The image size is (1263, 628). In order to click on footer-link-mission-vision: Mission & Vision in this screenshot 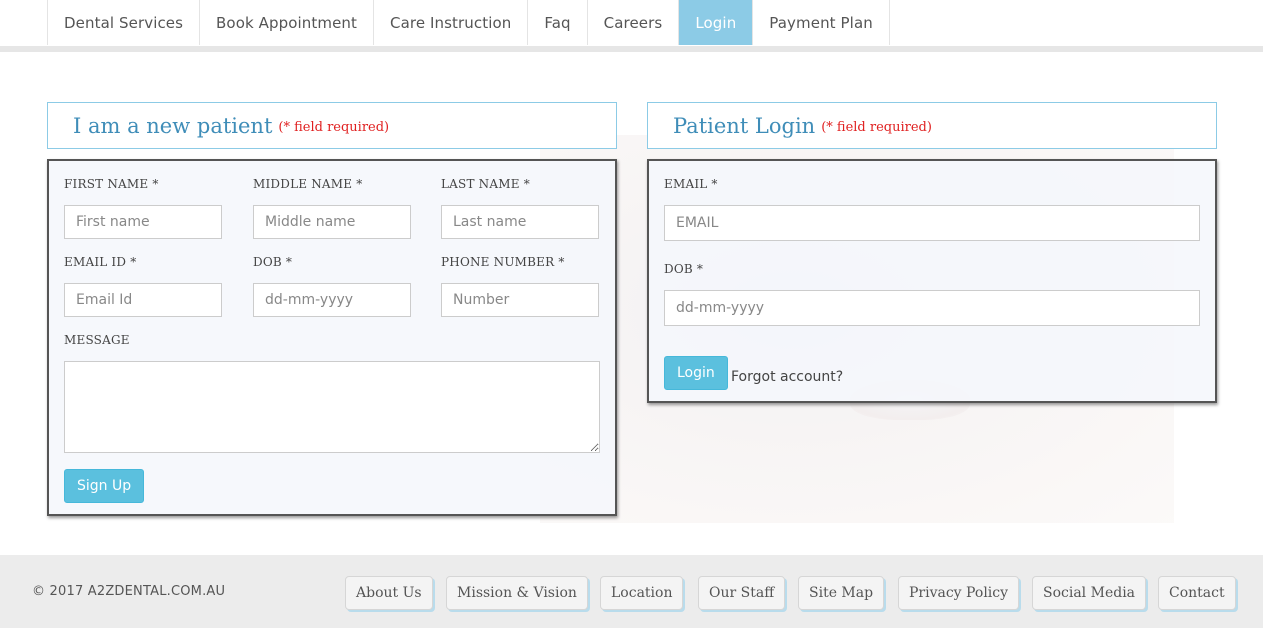, I will do `click(517, 593)`.